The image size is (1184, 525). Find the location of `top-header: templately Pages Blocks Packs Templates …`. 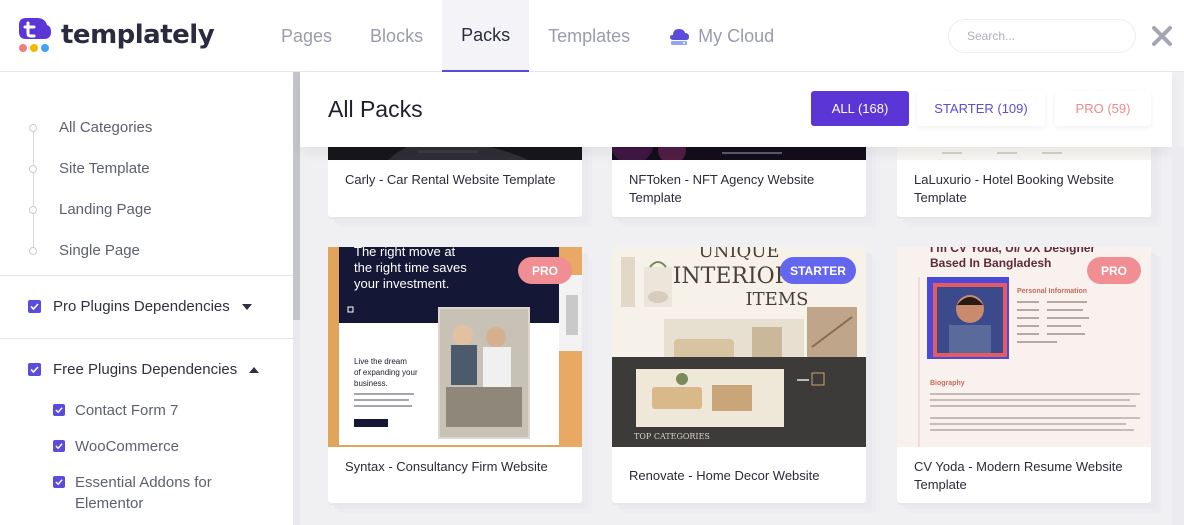

top-header: templately Pages Blocks Packs Templates … is located at coordinates (592, 36).